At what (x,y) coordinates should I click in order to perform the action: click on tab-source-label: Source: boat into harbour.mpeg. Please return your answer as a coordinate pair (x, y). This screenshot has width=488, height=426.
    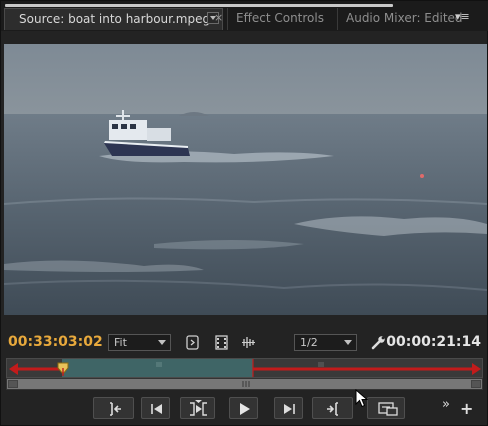
    Looking at the image, I should click on (115, 19).